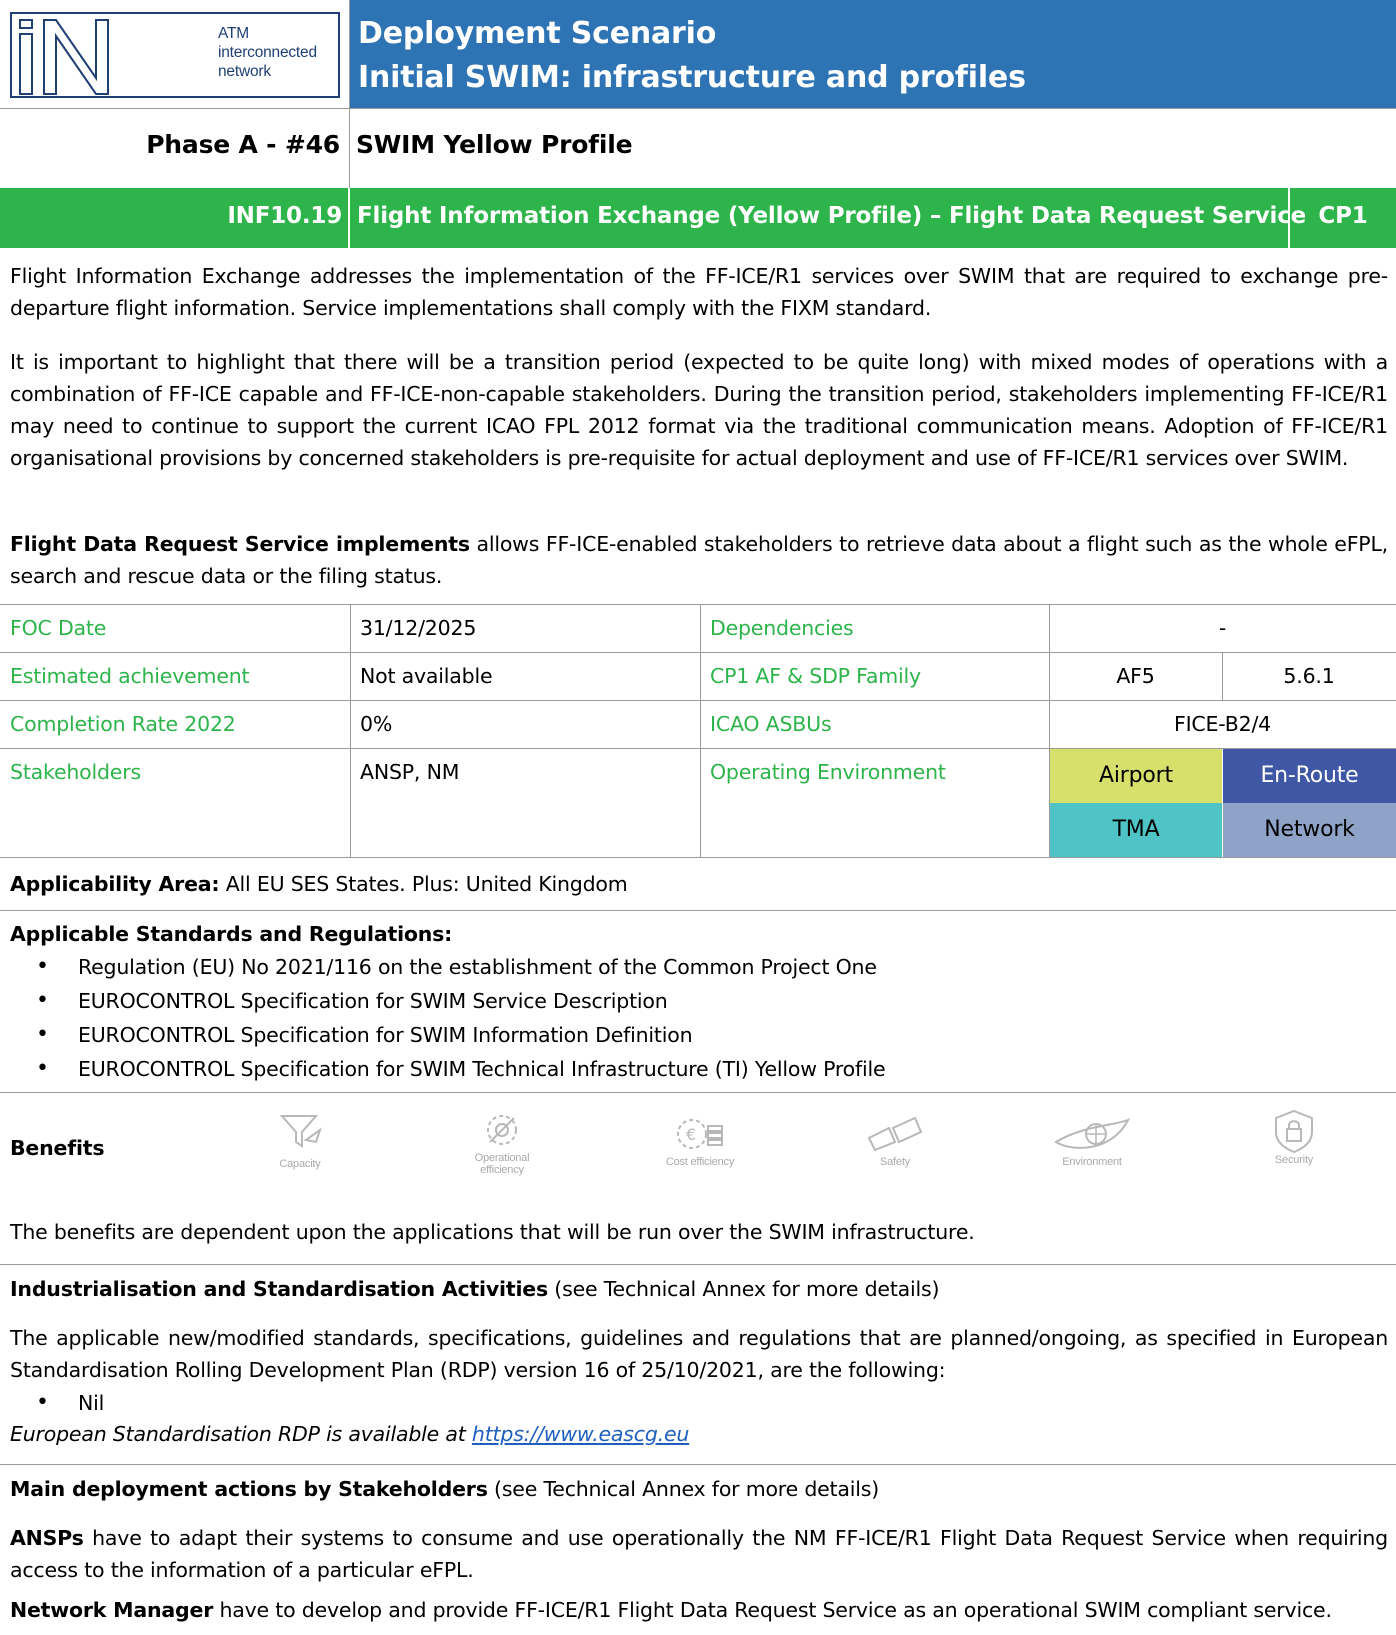  I want to click on description-p3-bold: Flight Data Request Service implements, so click(240, 544).